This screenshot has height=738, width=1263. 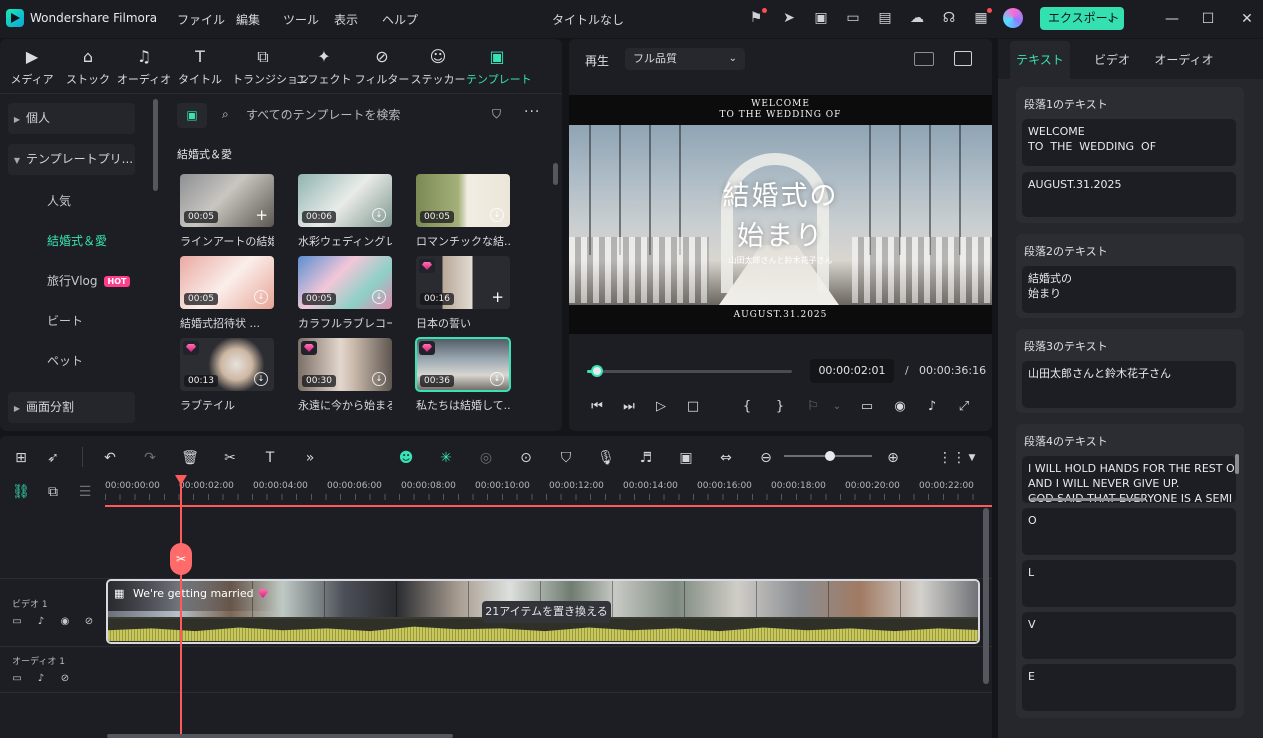 I want to click on eye-icon: ◉, so click(x=65, y=622).